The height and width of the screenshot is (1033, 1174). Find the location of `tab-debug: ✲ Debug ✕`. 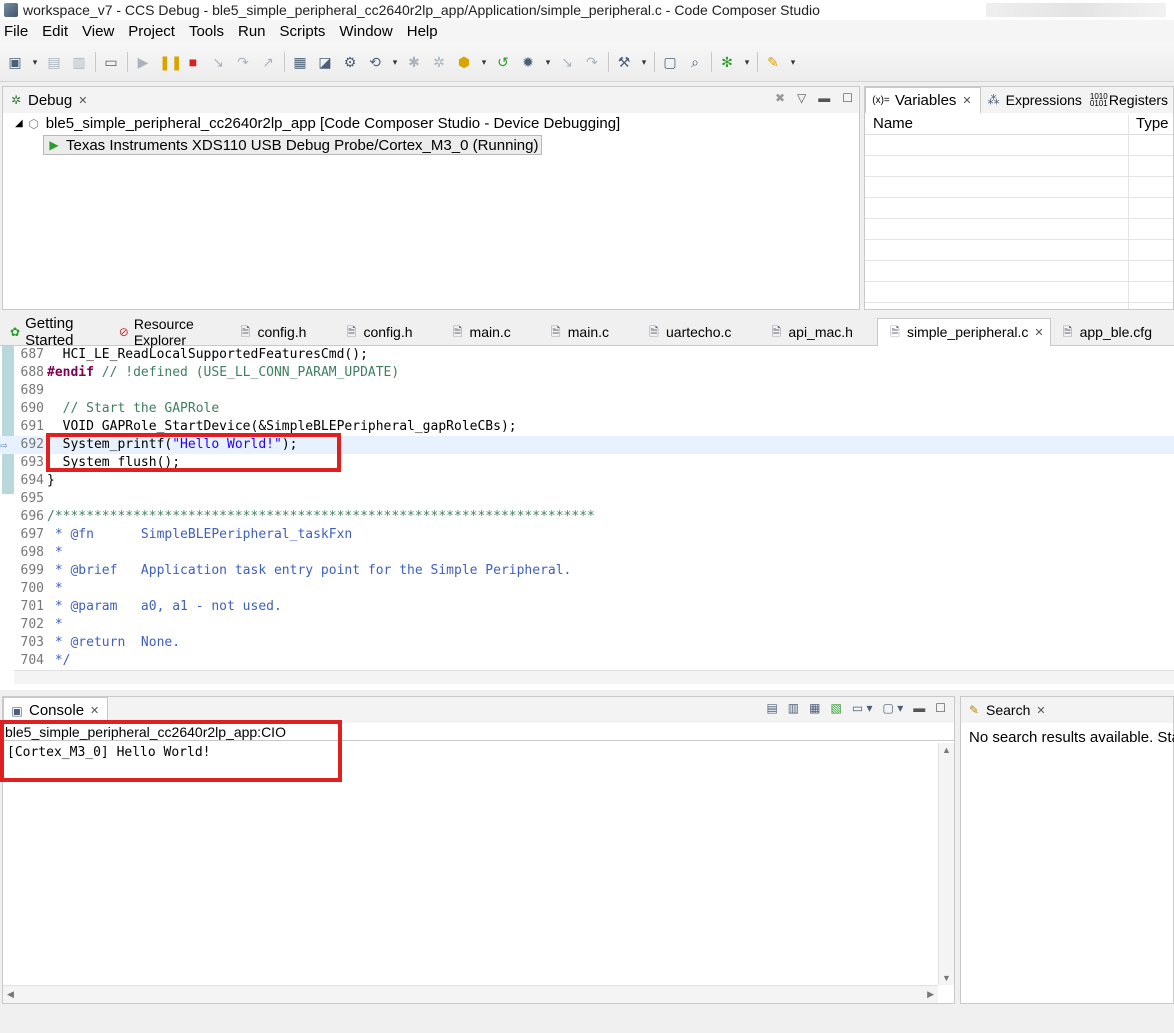

tab-debug: ✲ Debug ✕ is located at coordinates (49, 100).